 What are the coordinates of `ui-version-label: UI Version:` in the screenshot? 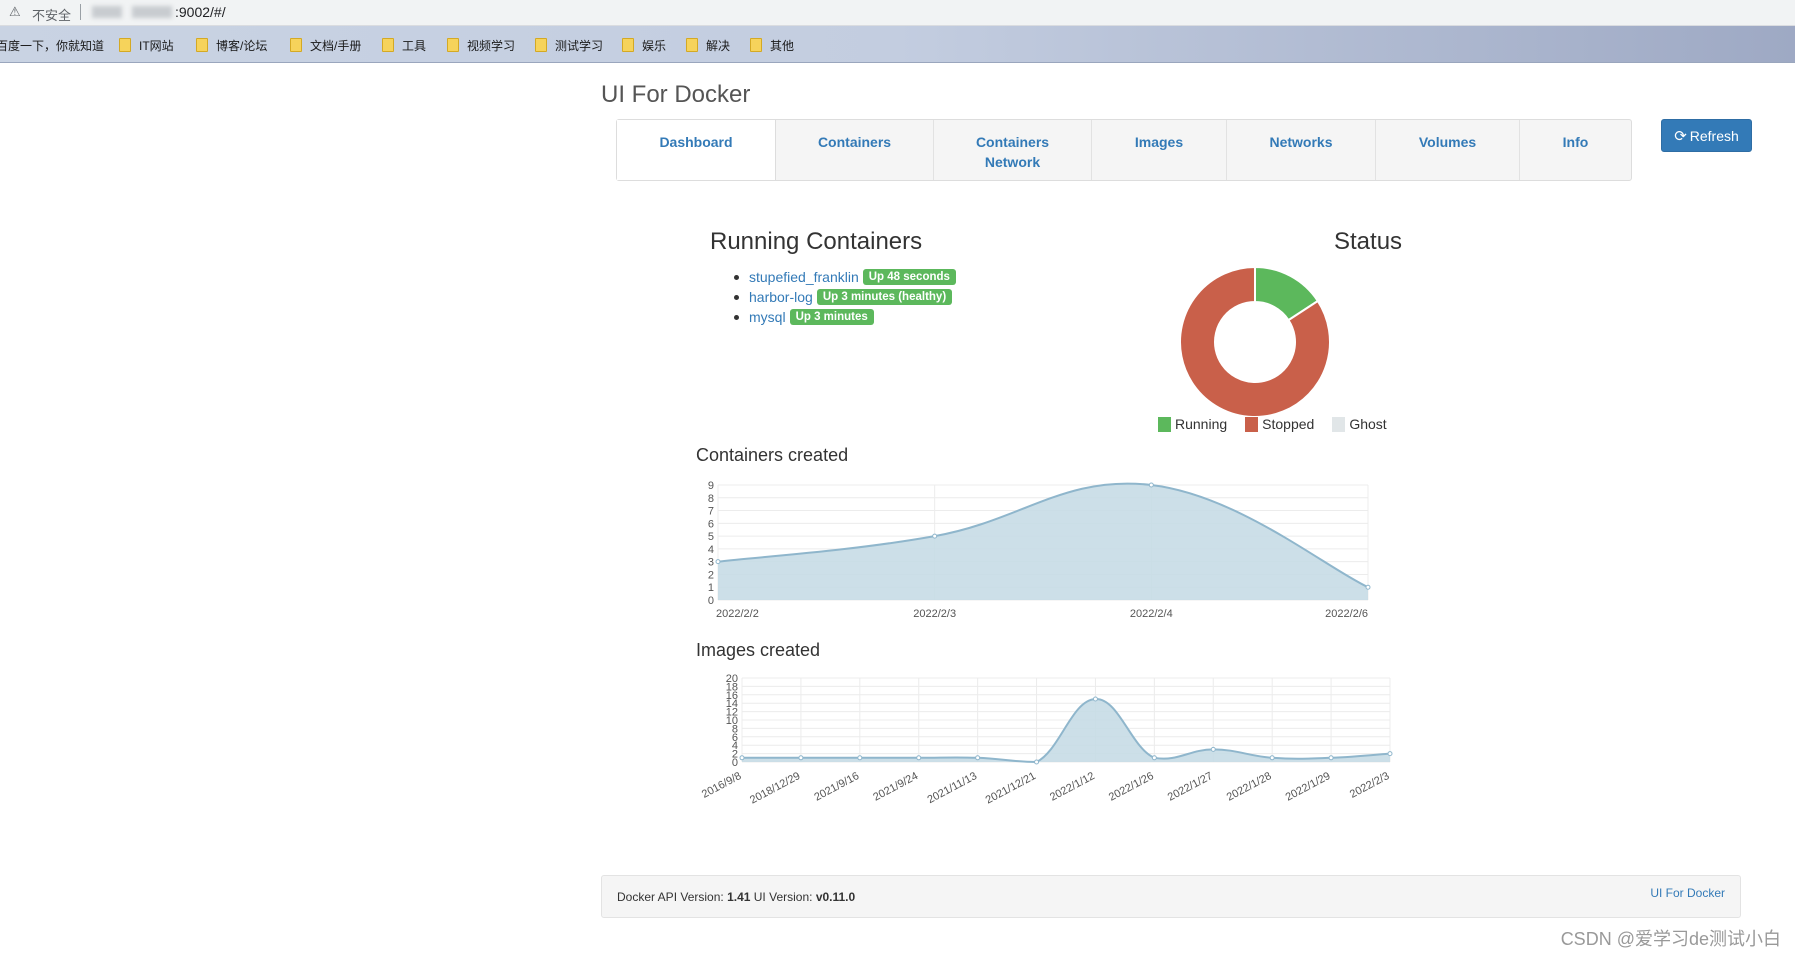 It's located at (783, 897).